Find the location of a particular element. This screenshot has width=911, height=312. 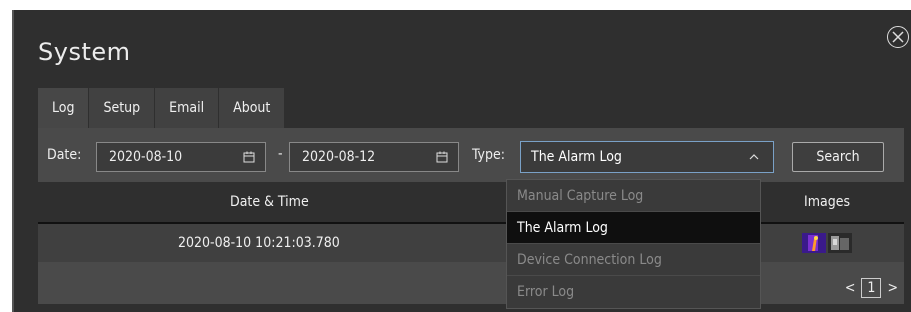

date-from-input: 2020-08-10 is located at coordinates (181, 157).